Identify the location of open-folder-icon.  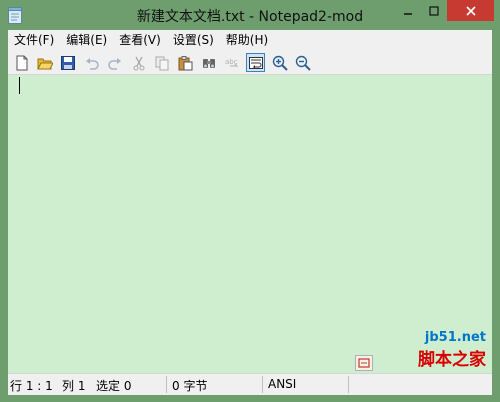
(44, 63).